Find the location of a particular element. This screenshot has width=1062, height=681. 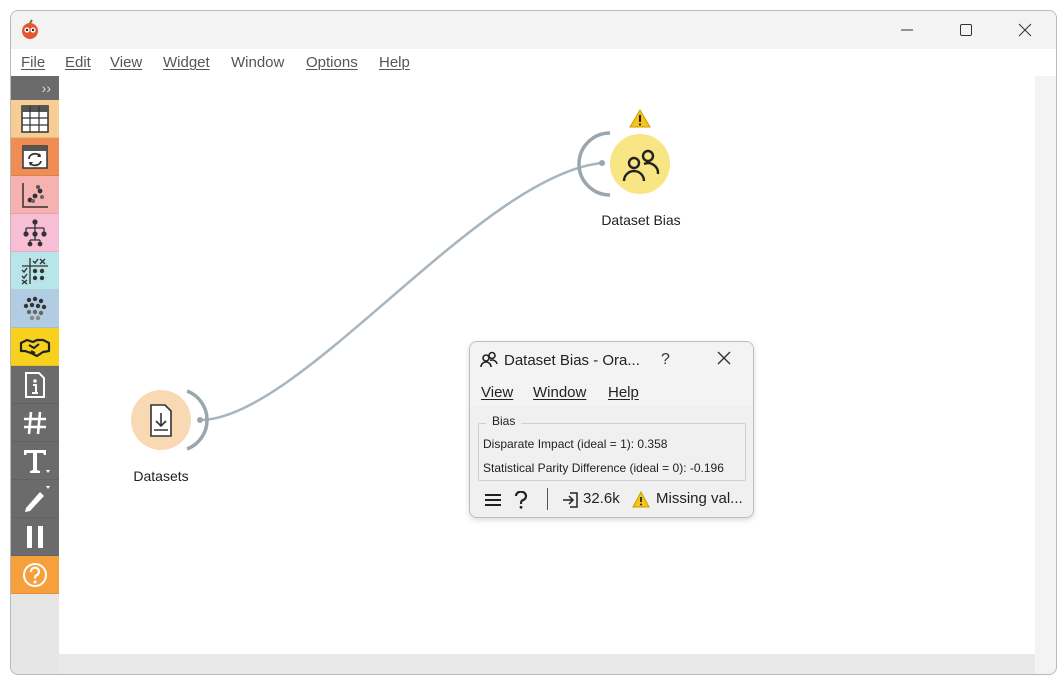

node-label-datasets: Datasets is located at coordinates (161, 476).